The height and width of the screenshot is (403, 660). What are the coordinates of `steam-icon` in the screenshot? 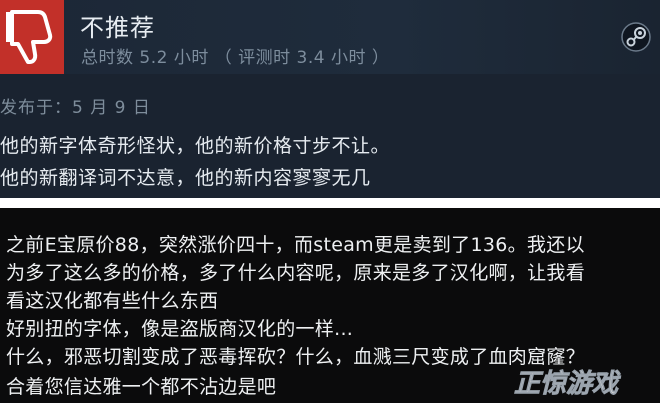 It's located at (636, 37).